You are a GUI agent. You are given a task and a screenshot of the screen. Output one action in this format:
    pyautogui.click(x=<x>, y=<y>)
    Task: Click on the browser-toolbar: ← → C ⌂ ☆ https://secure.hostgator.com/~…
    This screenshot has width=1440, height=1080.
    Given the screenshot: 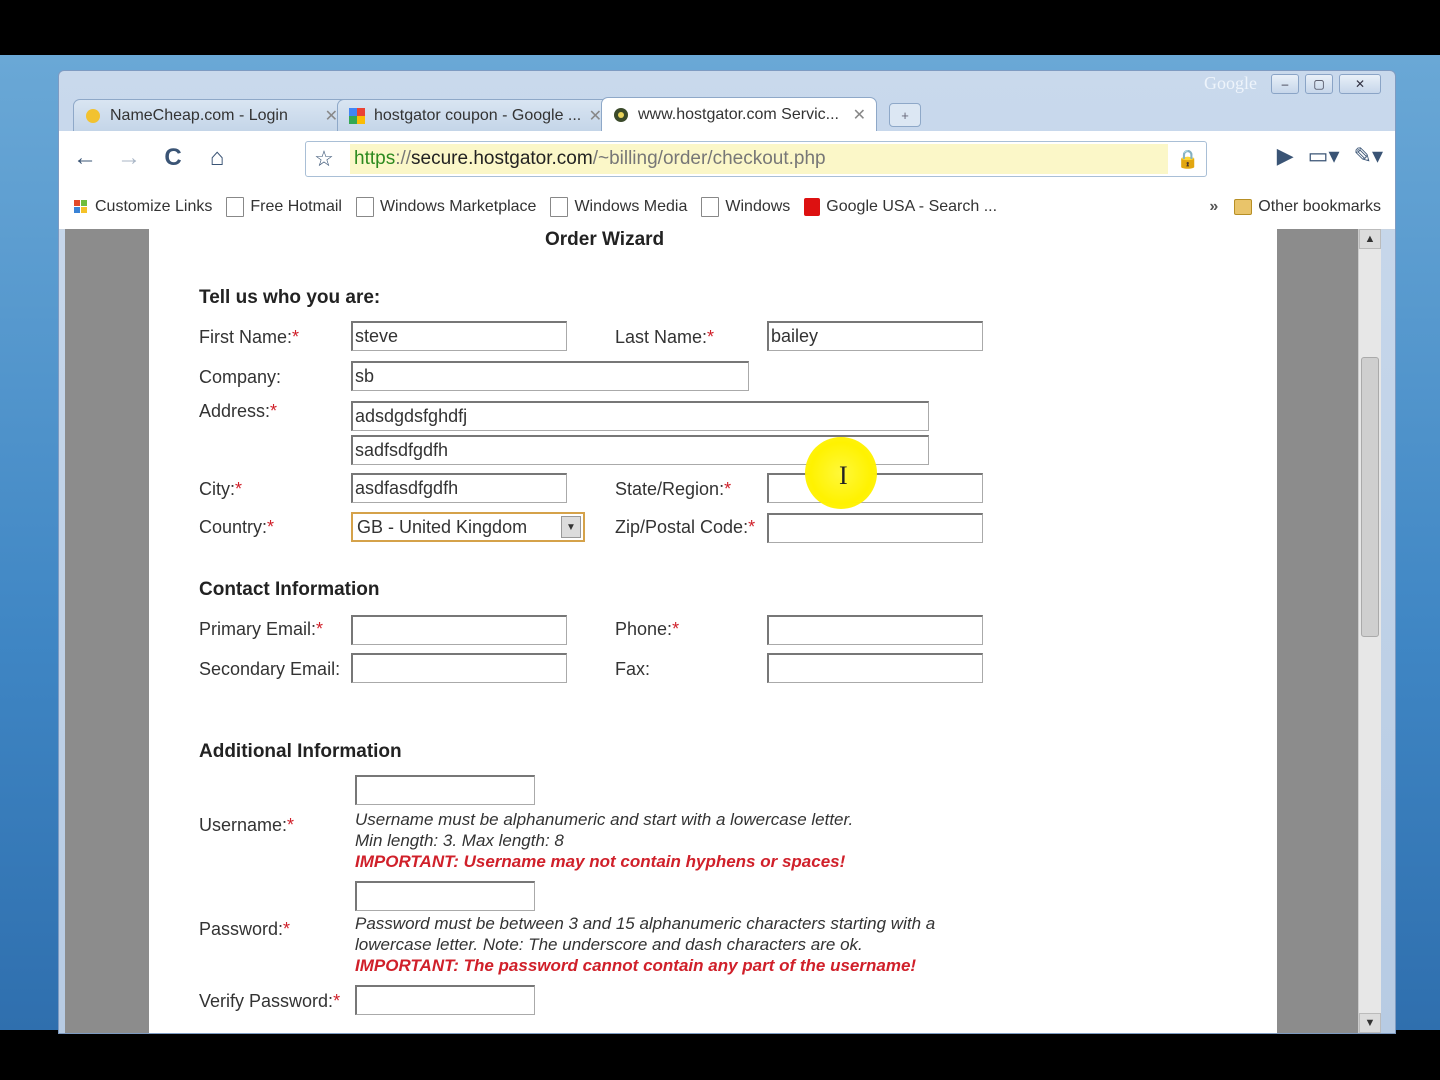 What is the action you would take?
    pyautogui.click(x=727, y=158)
    